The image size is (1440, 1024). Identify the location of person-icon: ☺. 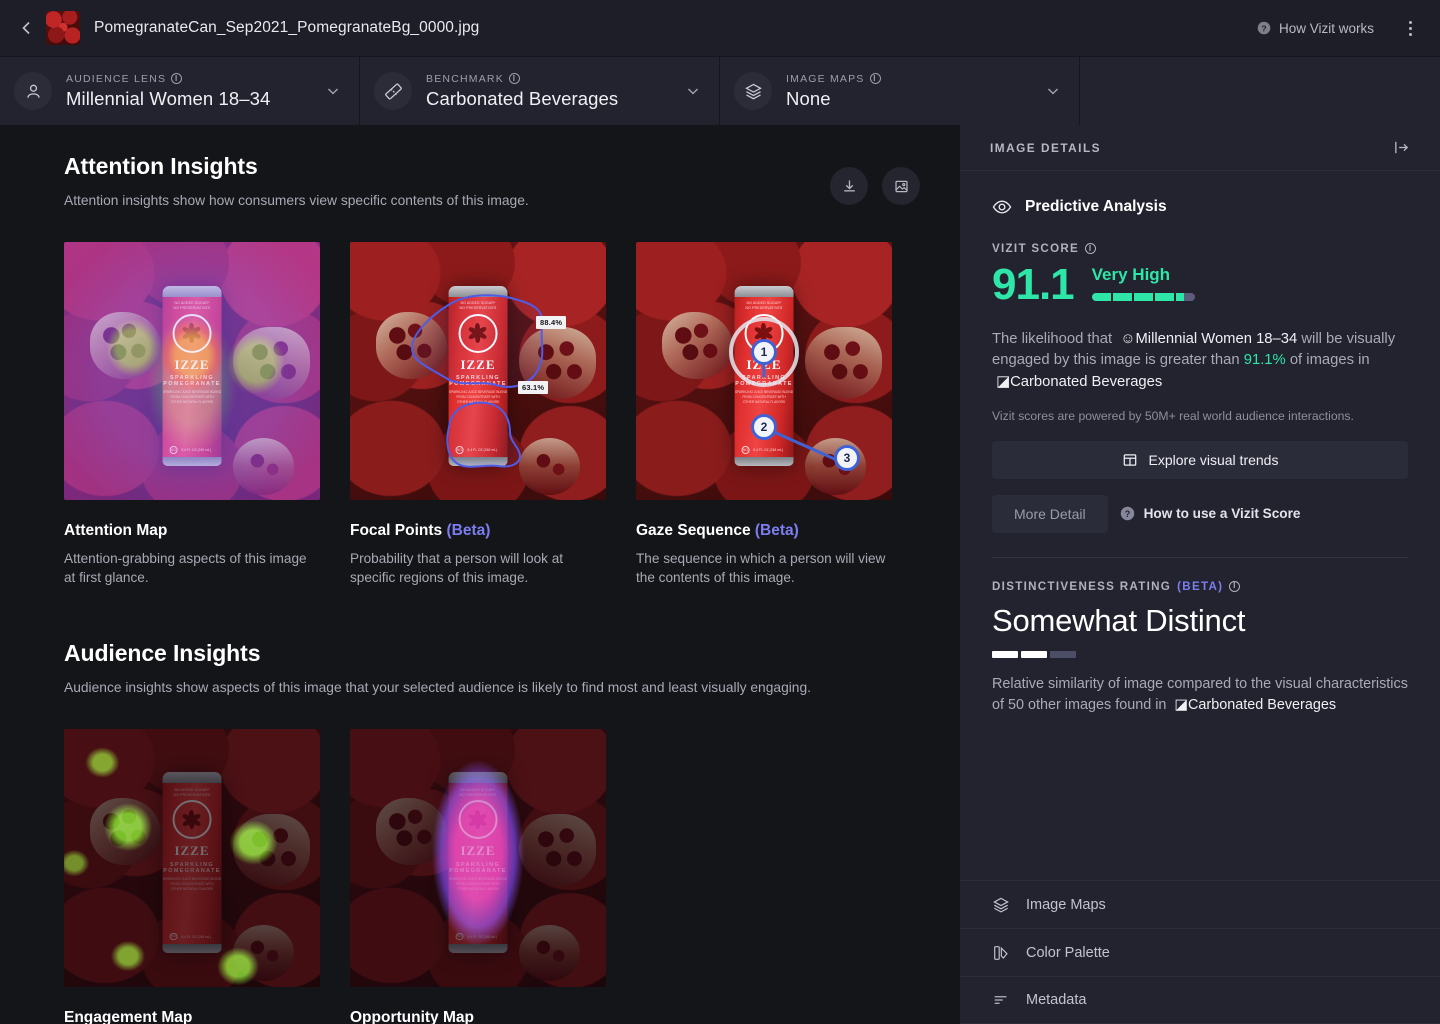
(1126, 339).